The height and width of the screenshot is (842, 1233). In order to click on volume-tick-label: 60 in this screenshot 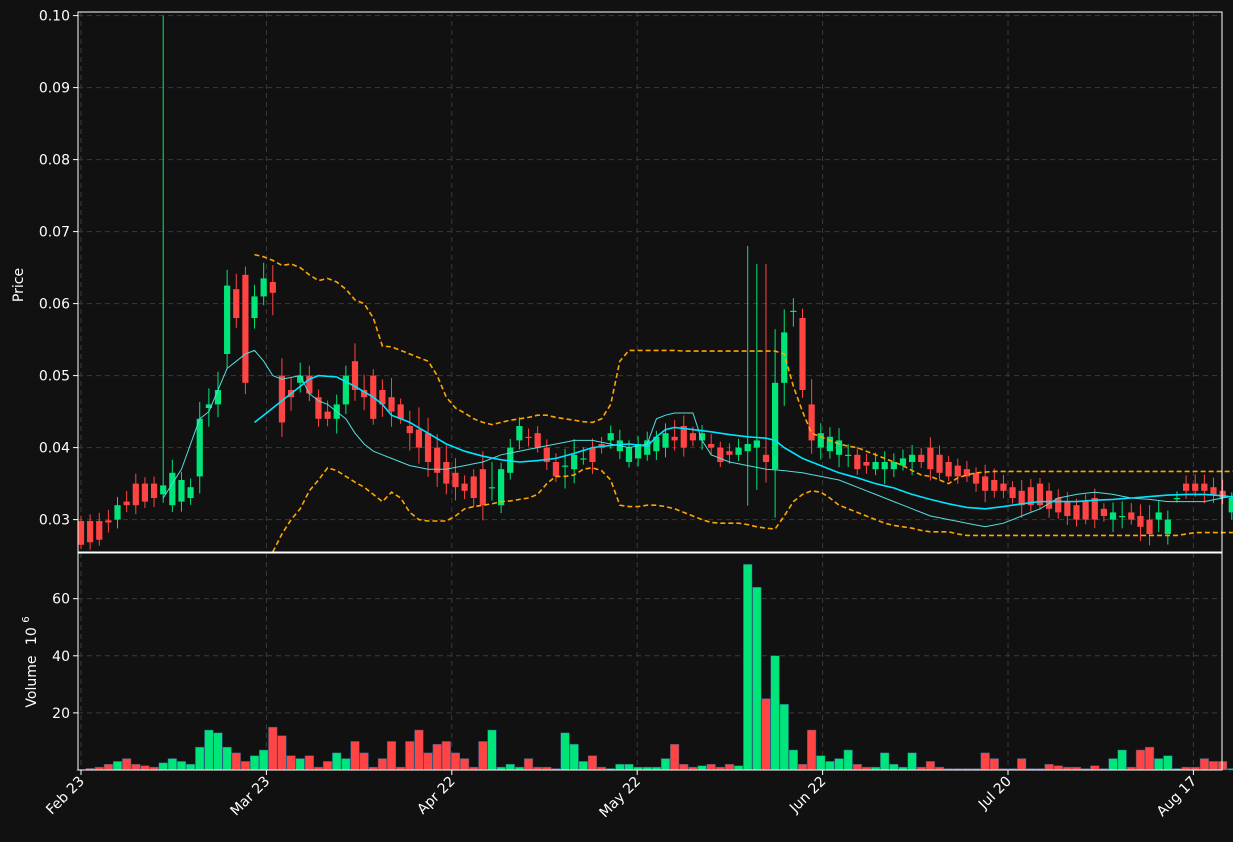, I will do `click(61, 600)`.